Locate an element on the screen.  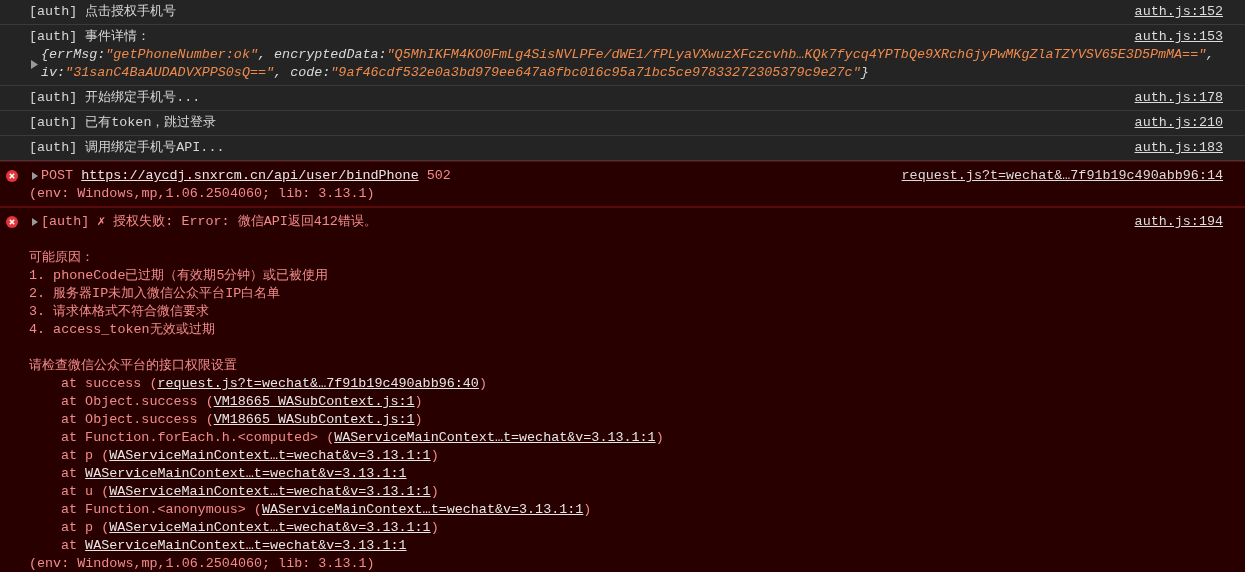
error-message: [auth] ✗ 授权失败: Error: 微信API返回412错误。 is located at coordinates (209, 222).